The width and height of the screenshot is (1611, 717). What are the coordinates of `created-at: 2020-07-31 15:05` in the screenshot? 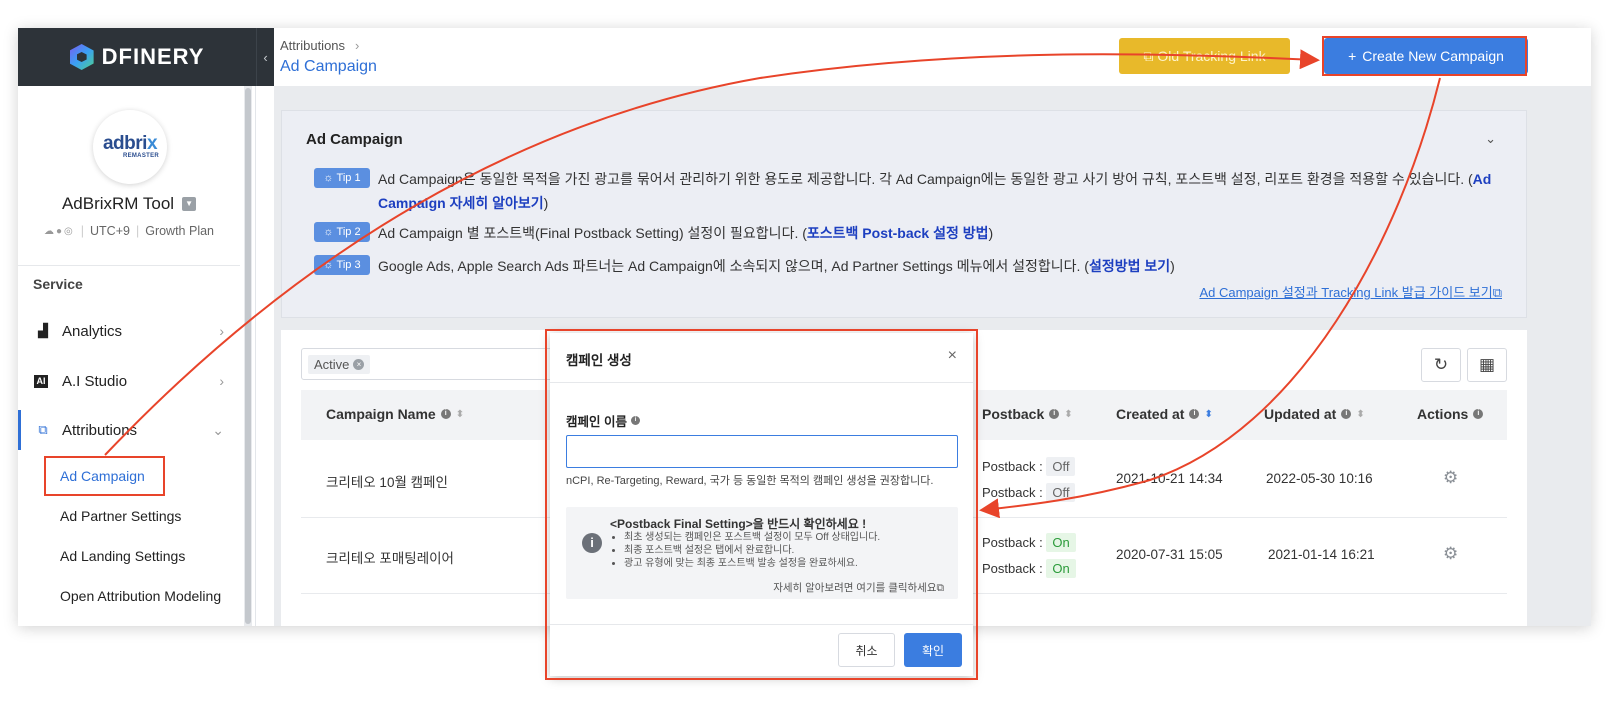 It's located at (1169, 554).